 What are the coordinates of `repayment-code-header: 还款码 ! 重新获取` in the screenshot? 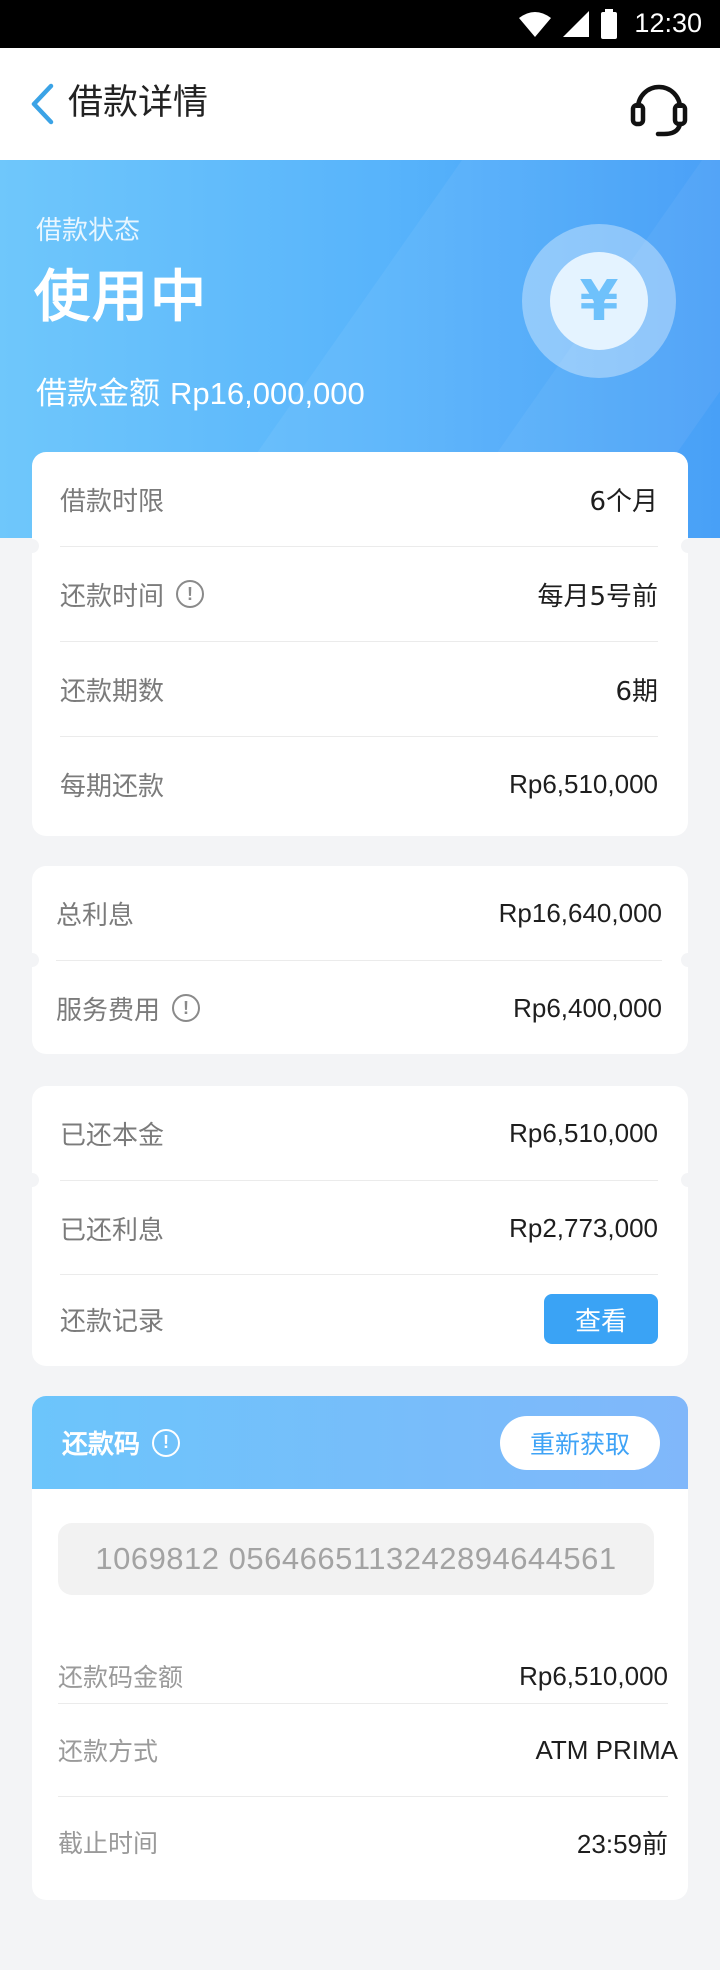 It's located at (360, 1442).